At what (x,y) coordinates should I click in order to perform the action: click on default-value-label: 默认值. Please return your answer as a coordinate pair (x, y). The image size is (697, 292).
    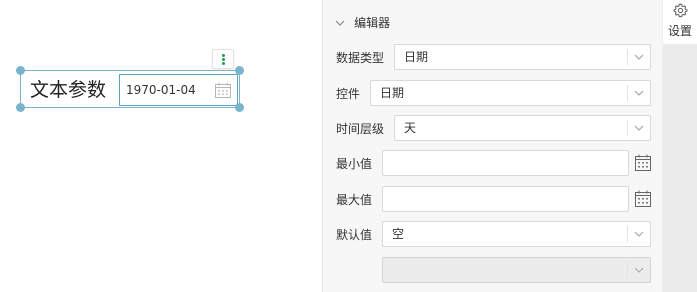
    Looking at the image, I should click on (354, 235).